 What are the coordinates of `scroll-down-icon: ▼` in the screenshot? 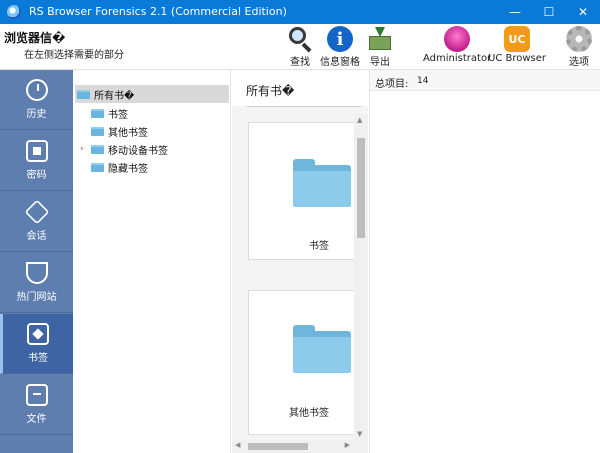 It's located at (359, 434).